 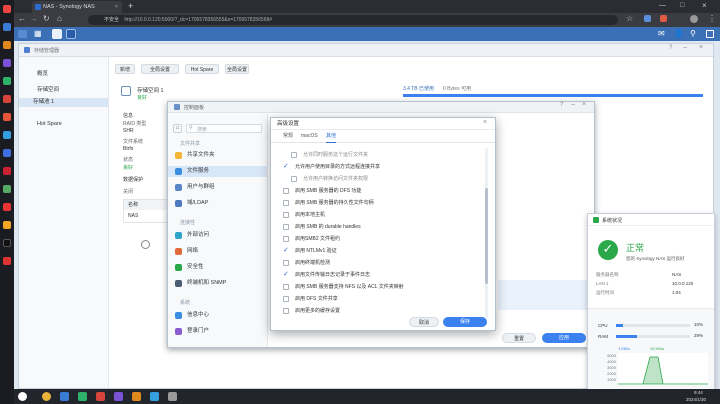 I want to click on browser-tab: NAS - Synology NAS ×, so click(x=77, y=7).